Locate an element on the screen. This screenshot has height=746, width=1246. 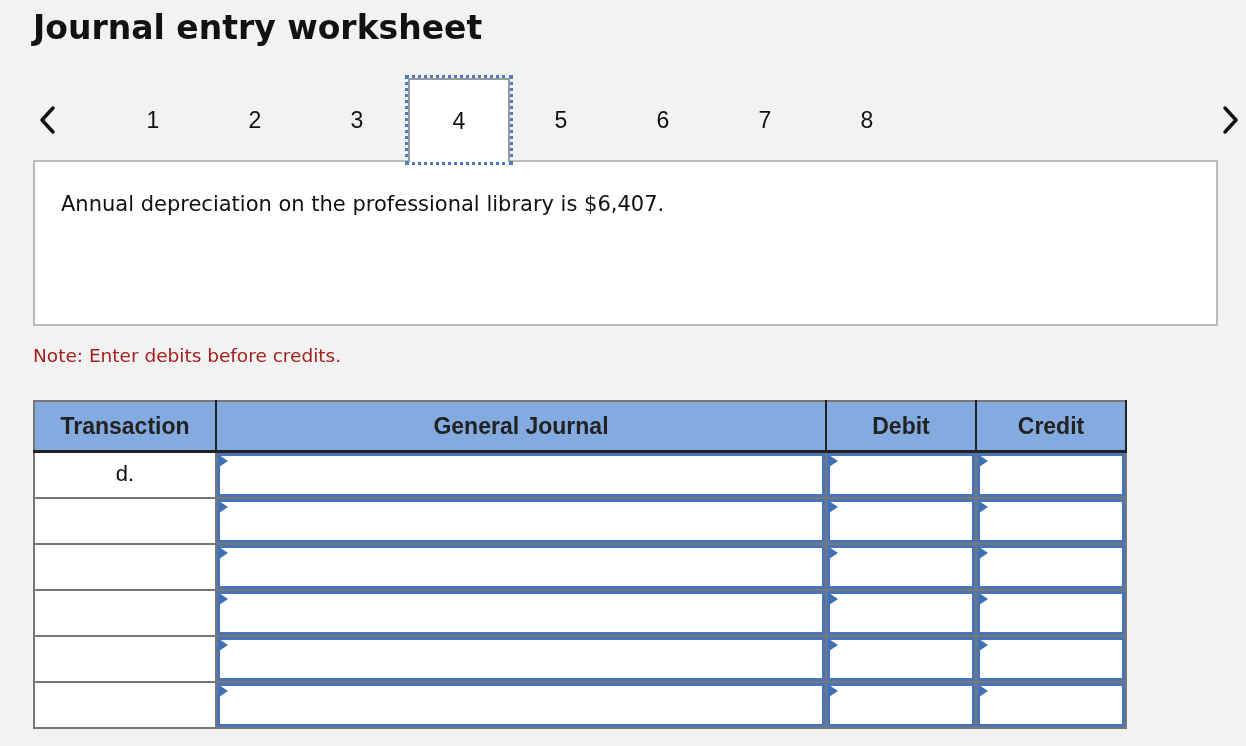
step-tab: 1 is located at coordinates (153, 120).